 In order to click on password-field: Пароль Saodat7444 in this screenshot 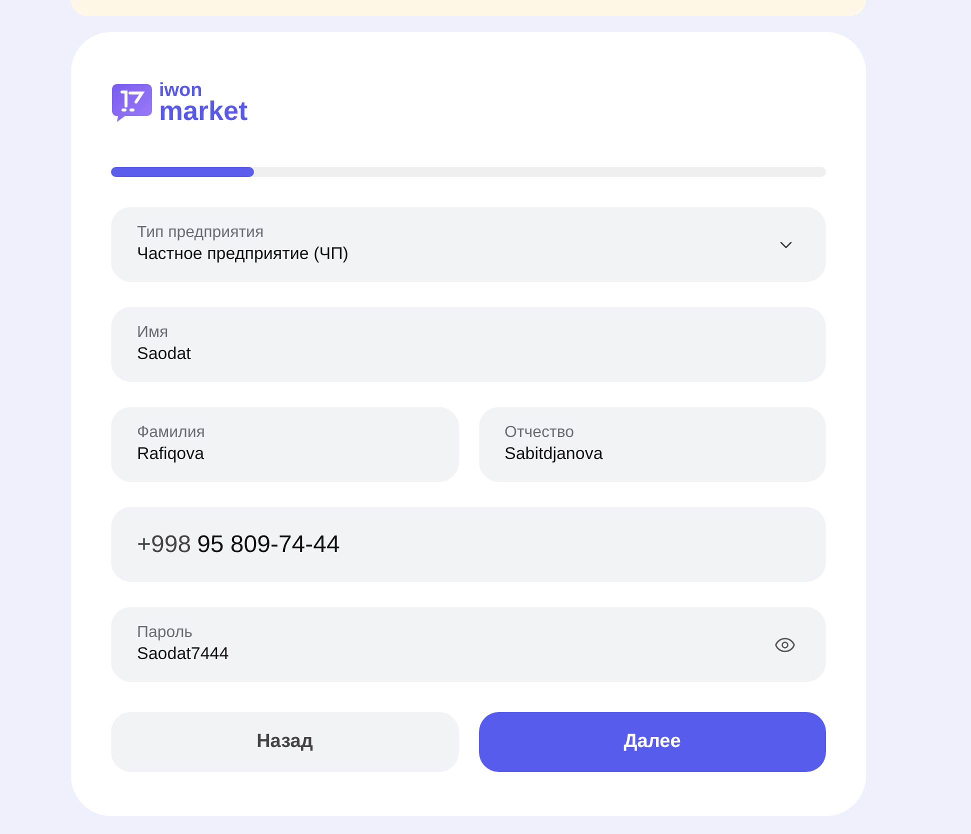, I will do `click(468, 644)`.